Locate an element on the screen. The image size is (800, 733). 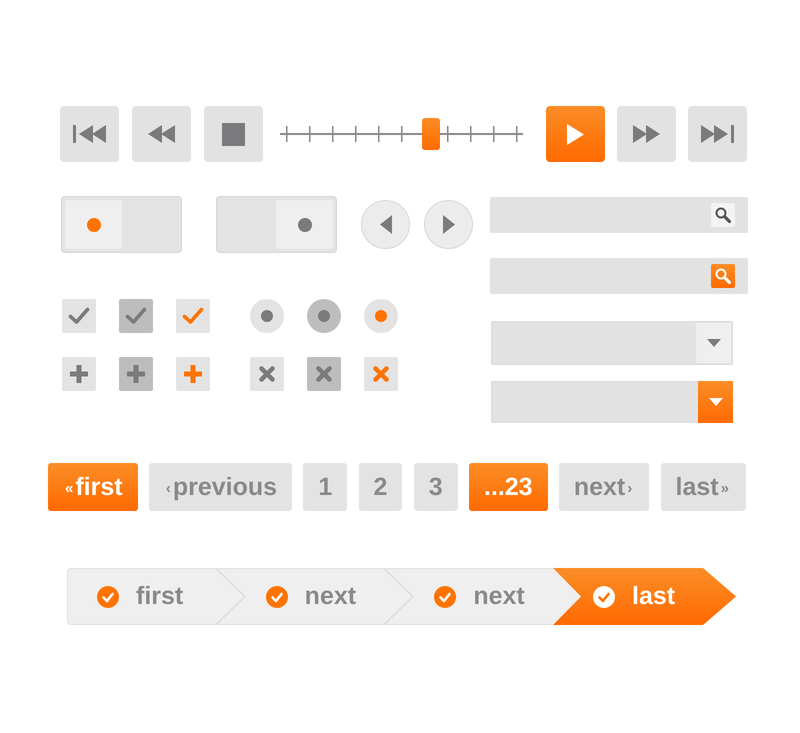
fast-forward-button is located at coordinates (646, 134).